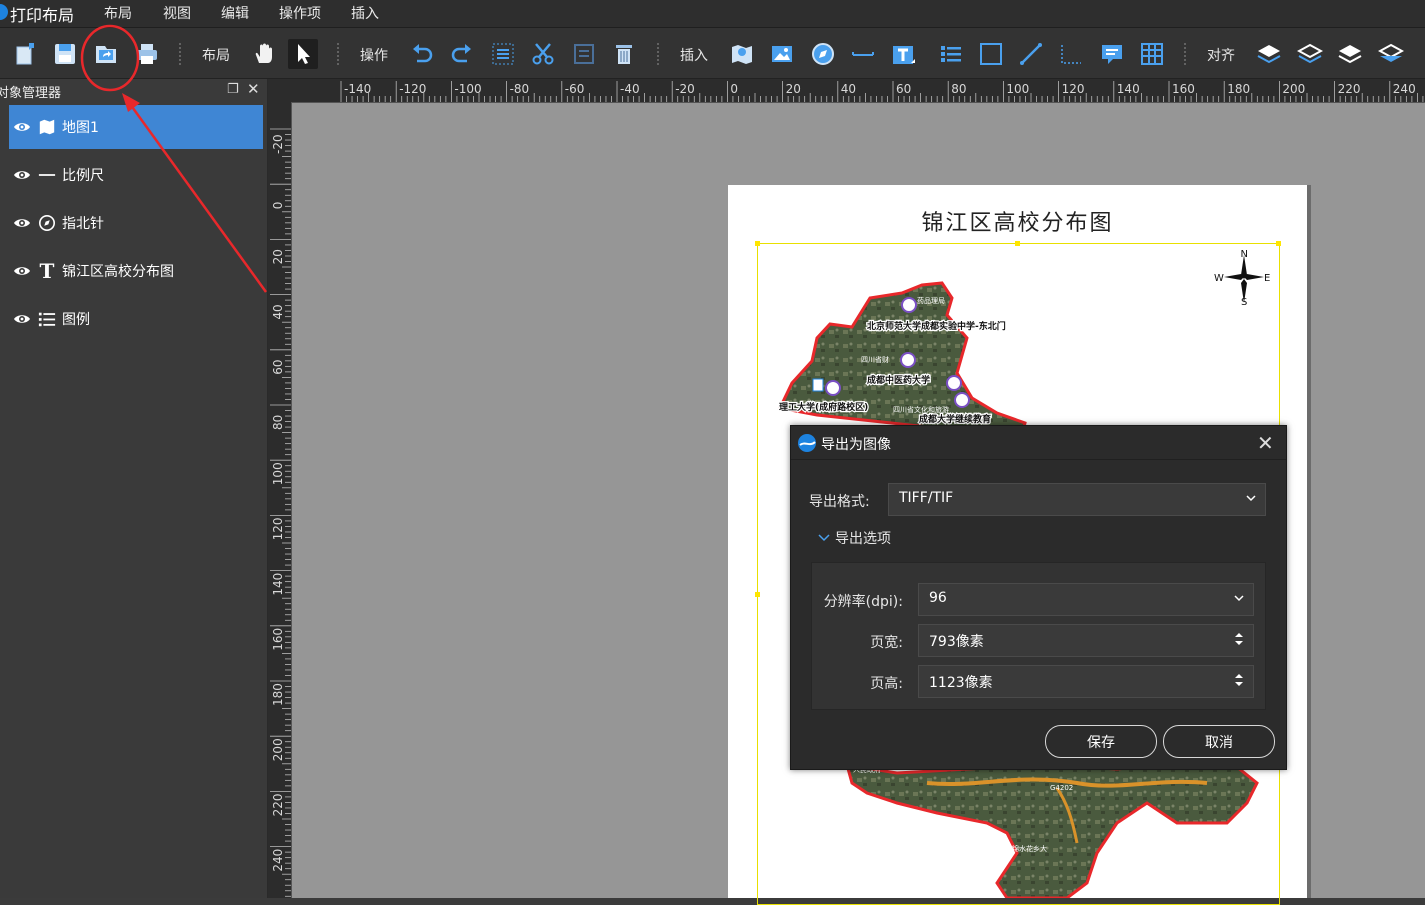  I want to click on rectangle-icon, so click(991, 54).